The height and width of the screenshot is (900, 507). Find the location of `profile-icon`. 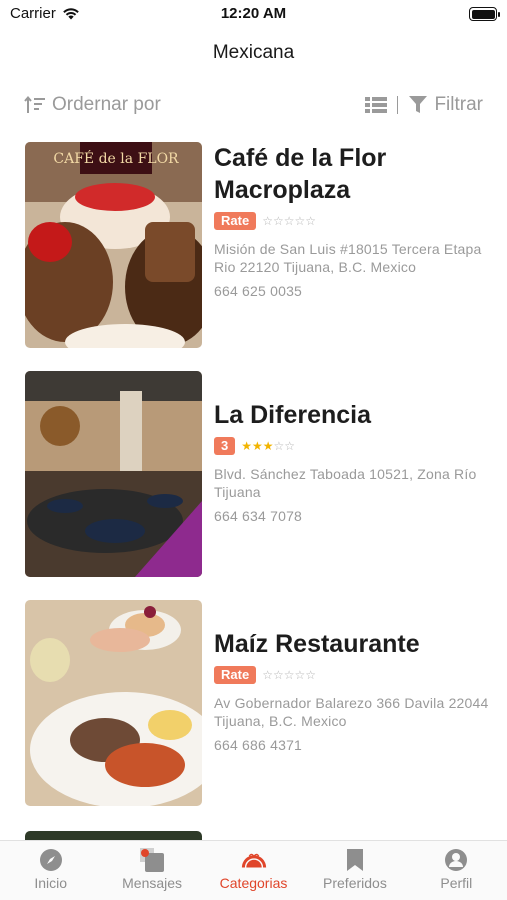

profile-icon is located at coordinates (456, 860).